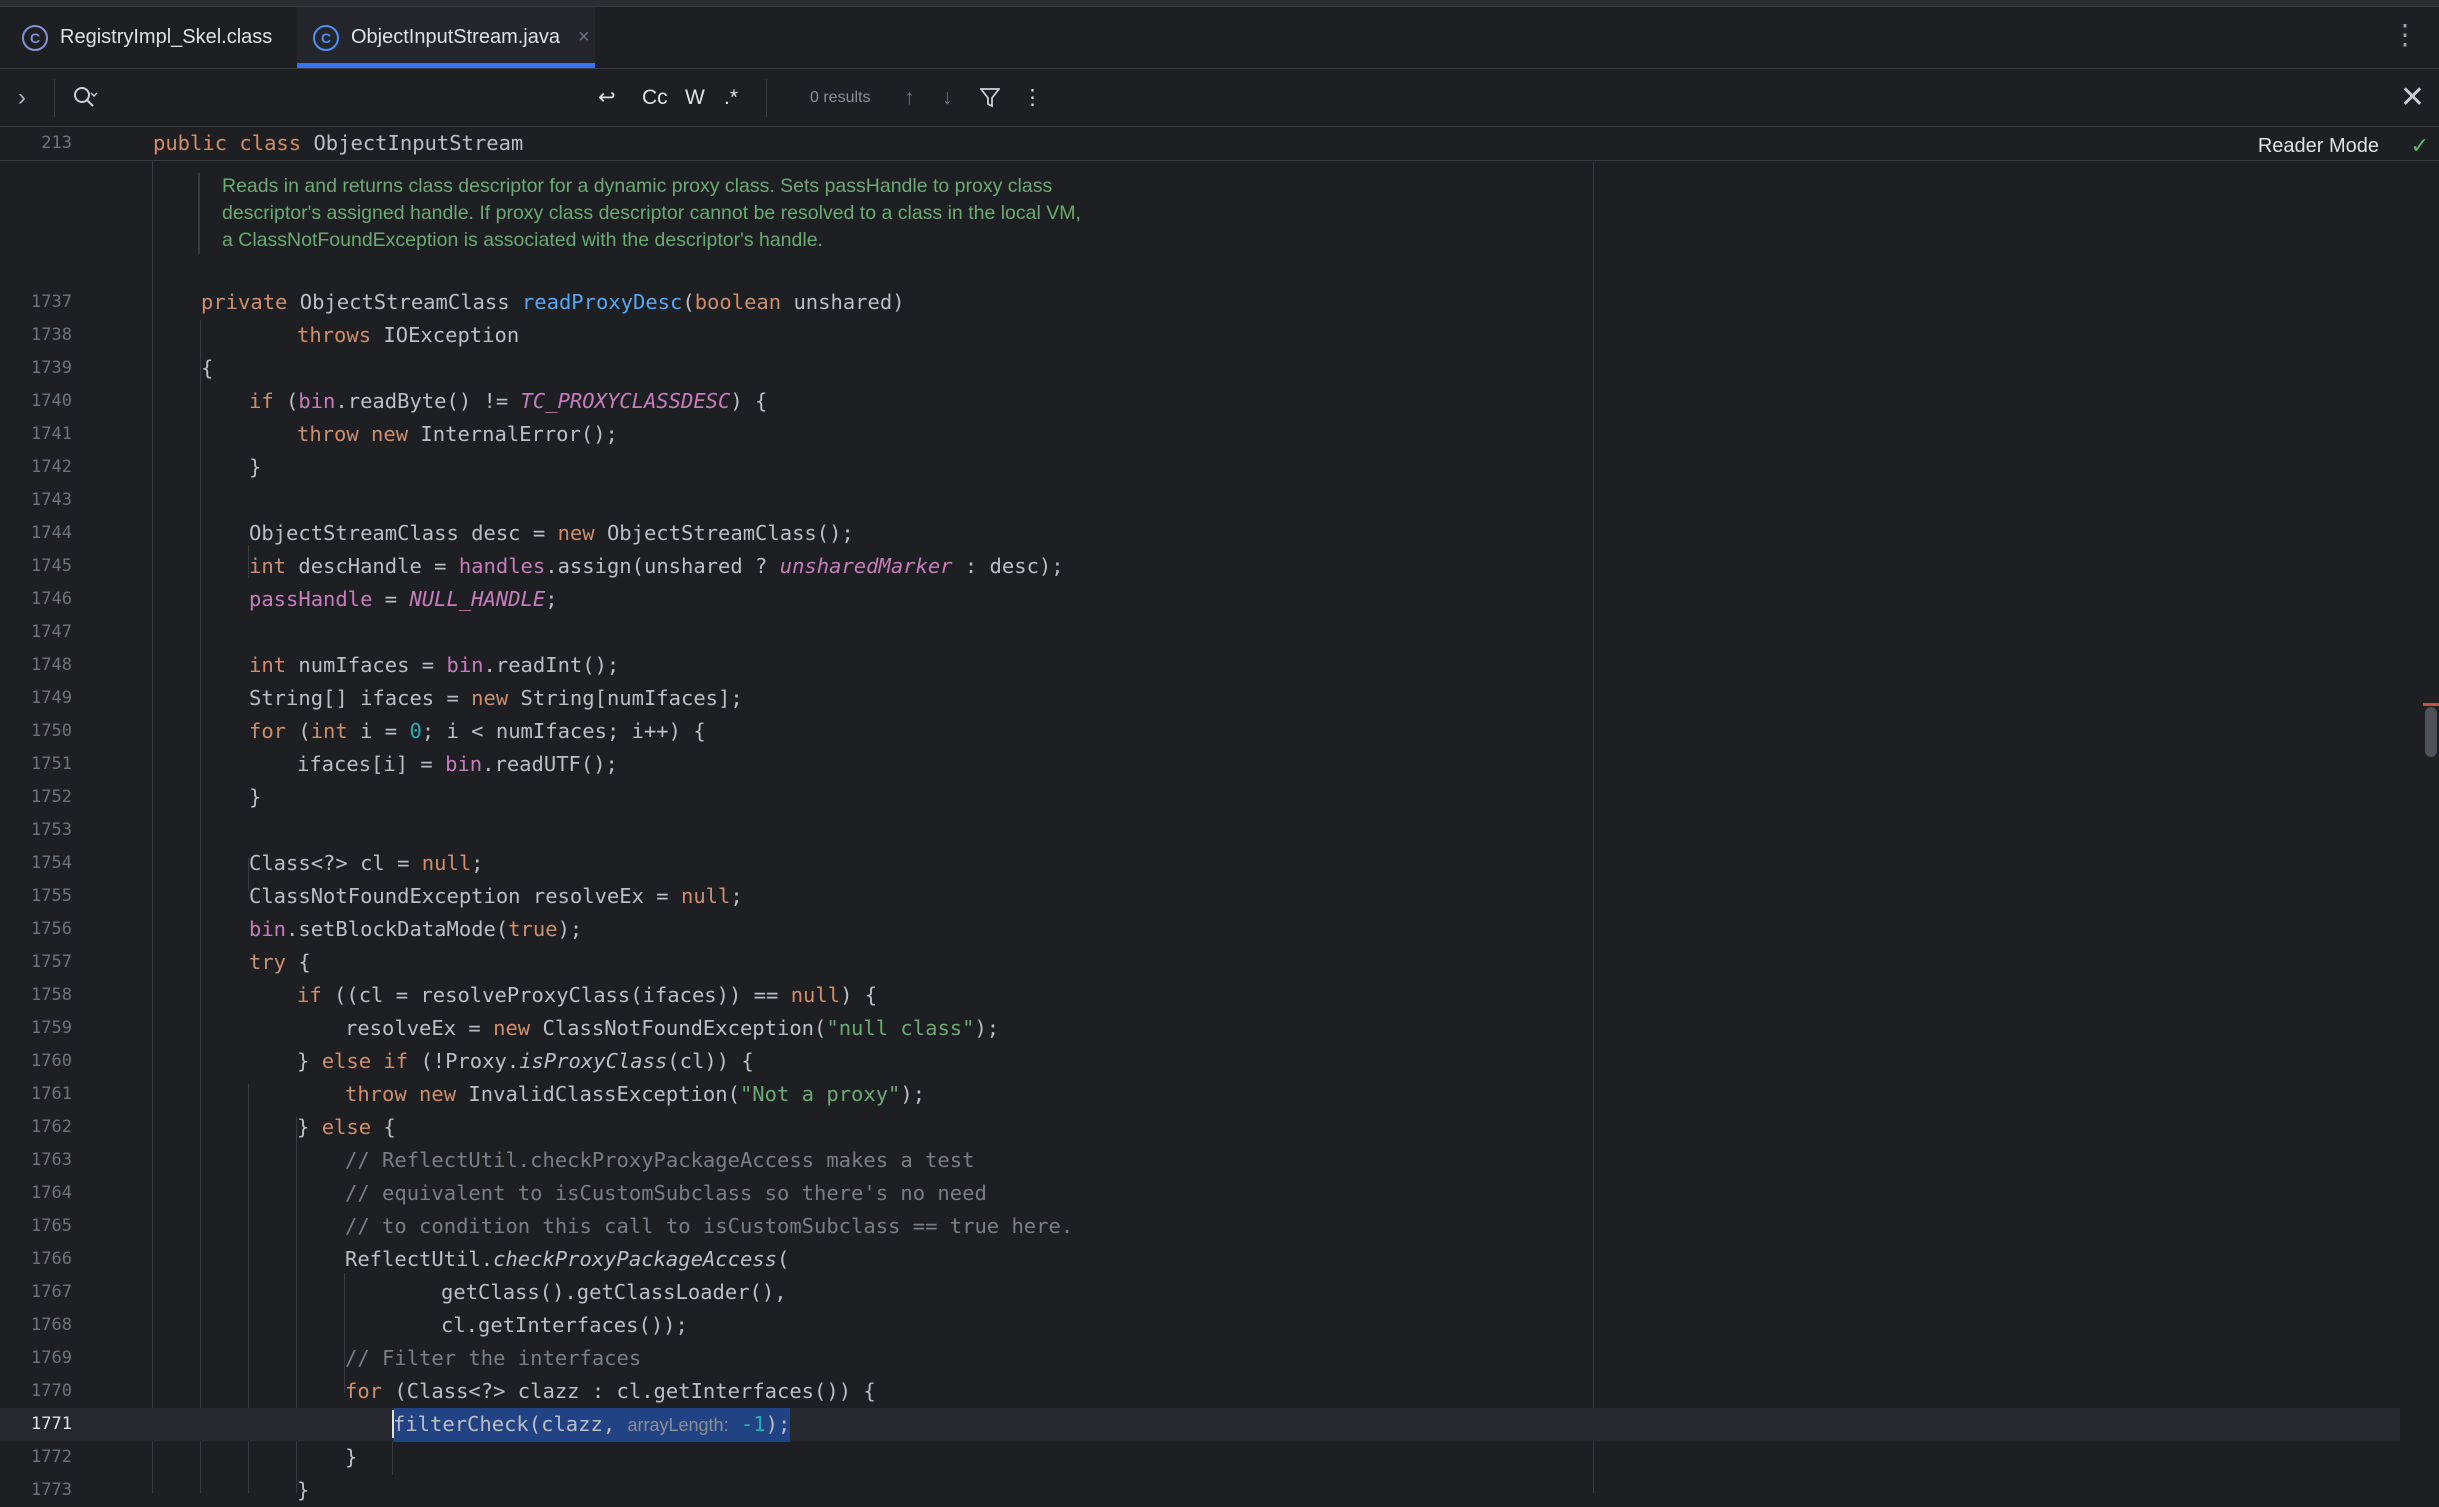 This screenshot has height=1507, width=2439. What do you see at coordinates (1200, 1259) in the screenshot?
I see `code-line: 1766 ReflectUtil.checkProxyPackageAccess(` at bounding box center [1200, 1259].